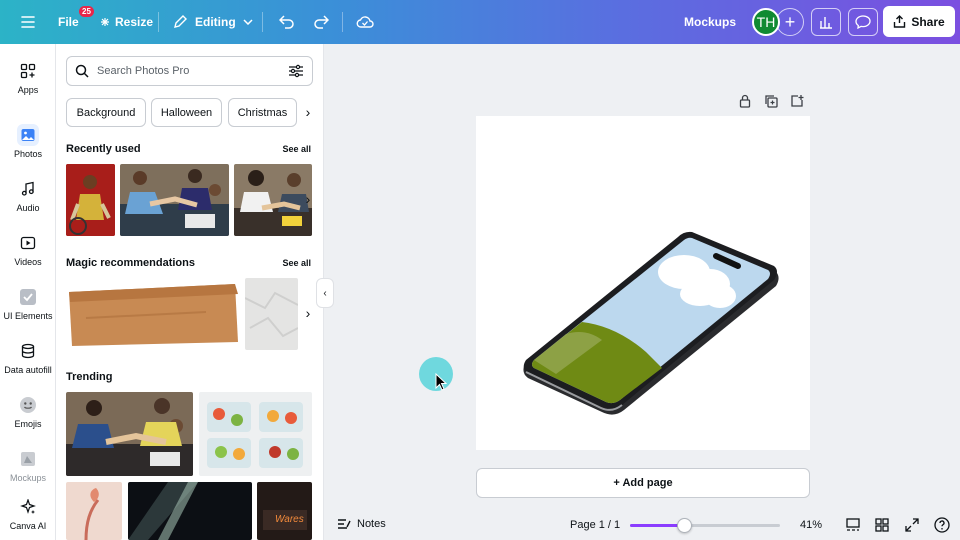  What do you see at coordinates (361, 524) in the screenshot?
I see `notes-button: Notes` at bounding box center [361, 524].